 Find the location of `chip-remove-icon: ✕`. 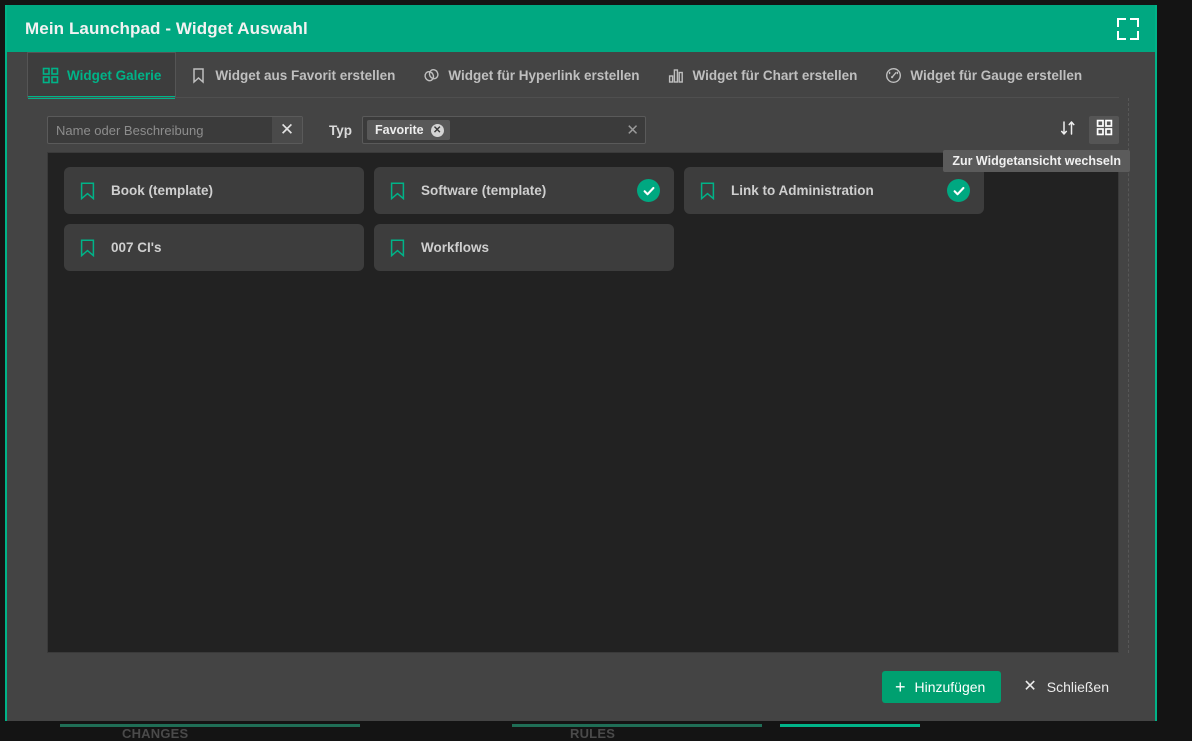

chip-remove-icon: ✕ is located at coordinates (437, 130).